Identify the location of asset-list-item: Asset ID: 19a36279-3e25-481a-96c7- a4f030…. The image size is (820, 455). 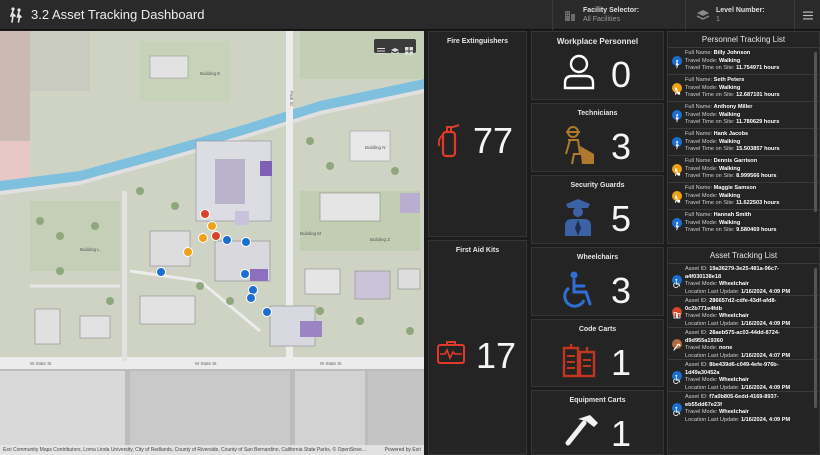
(743, 279).